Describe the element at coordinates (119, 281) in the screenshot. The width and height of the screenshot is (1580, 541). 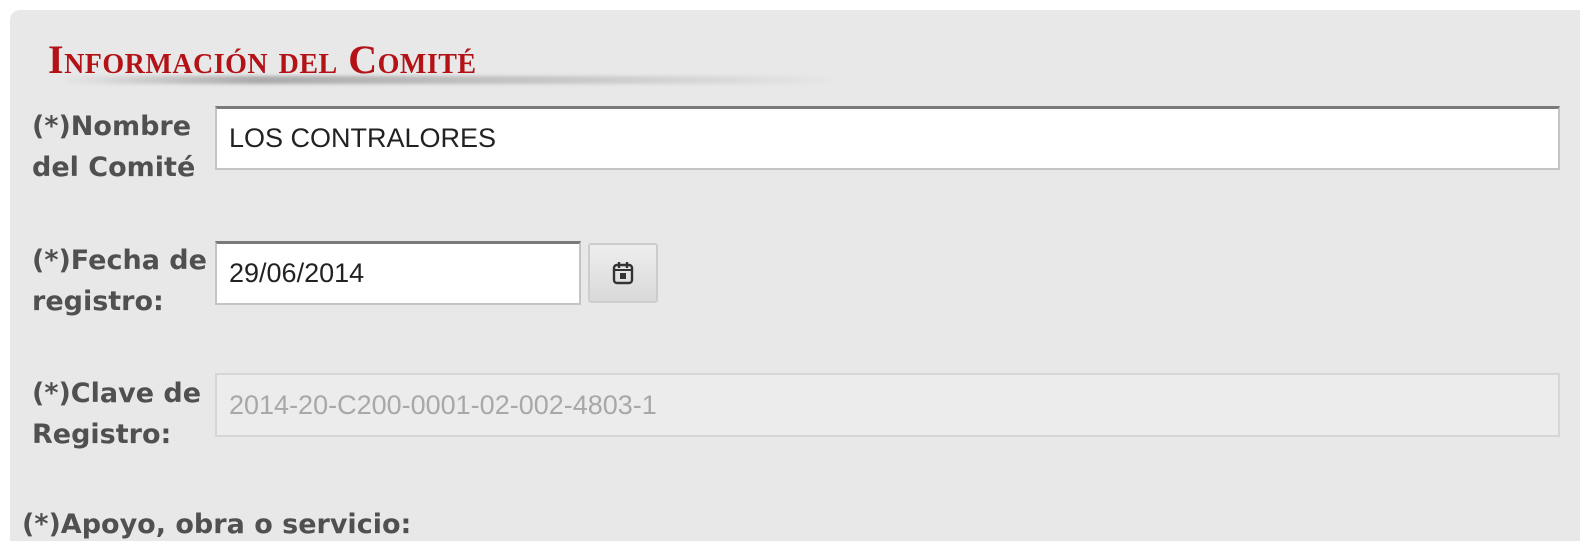
I see `fecha-label: (*)Fecha de registro:` at that location.